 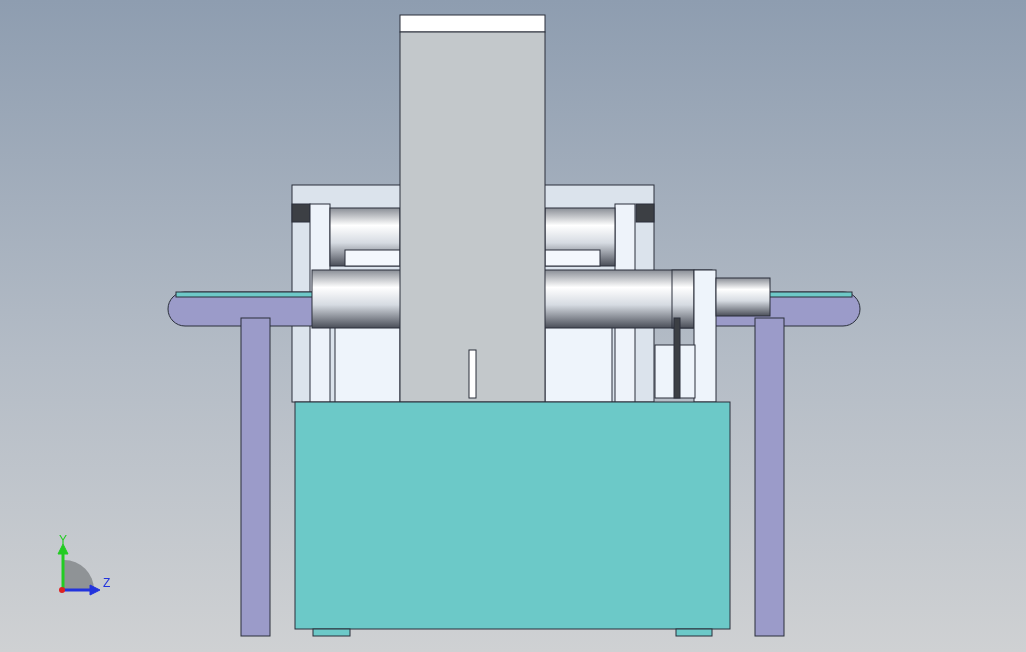 I want to click on axis-label: Y, so click(x=63, y=540).